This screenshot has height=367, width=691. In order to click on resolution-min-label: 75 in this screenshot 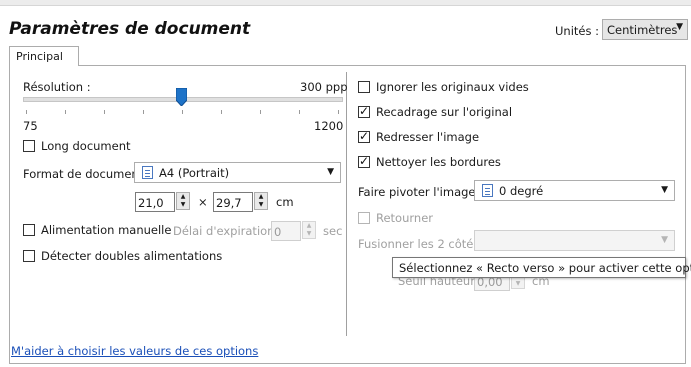, I will do `click(30, 126)`.